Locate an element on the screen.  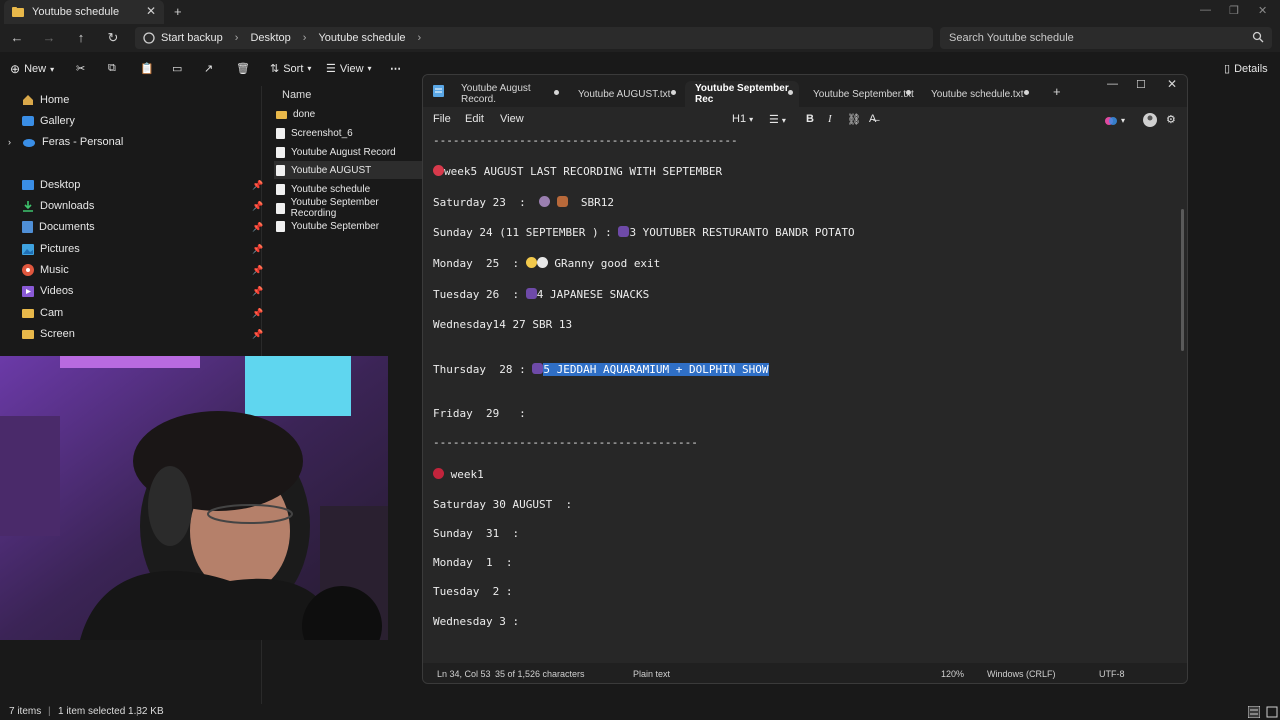
folder-icon is located at coordinates (28, 334).